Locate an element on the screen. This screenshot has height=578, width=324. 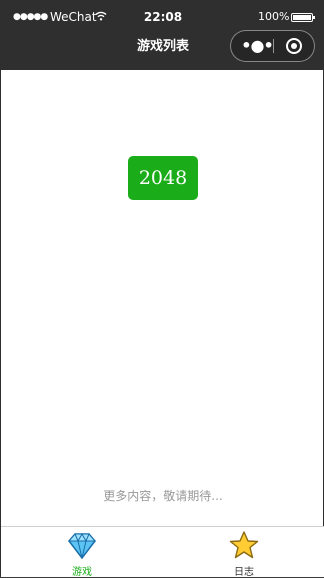
tab-games: 游戏 is located at coordinates (82, 552).